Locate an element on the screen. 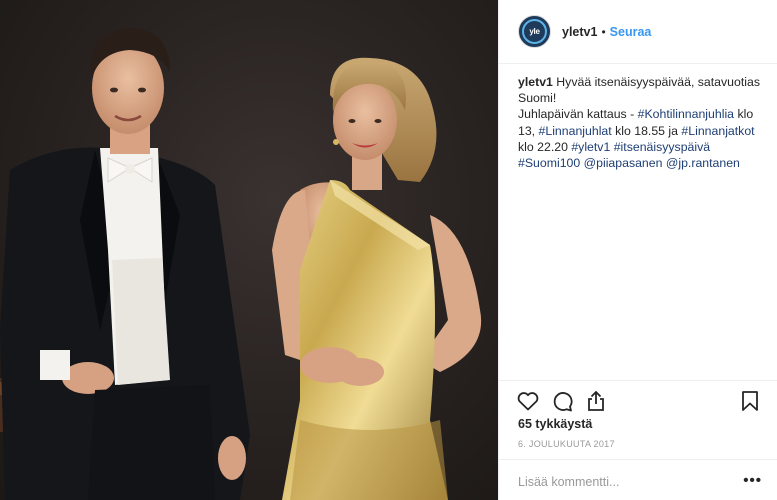  header-username: yletv1 is located at coordinates (579, 32).